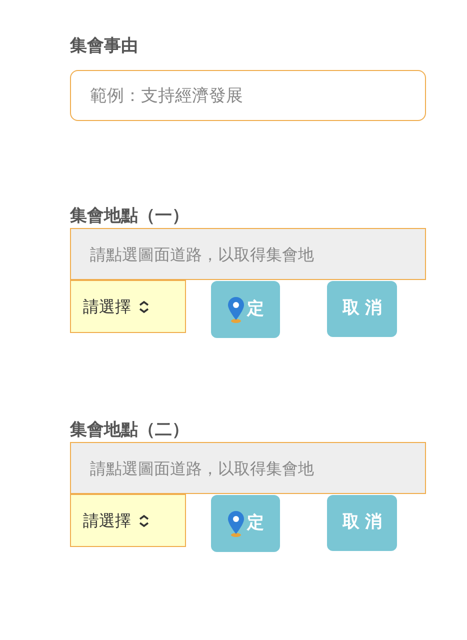  What do you see at coordinates (248, 95) in the screenshot?
I see `reason-field: 範例：支持經濟發展` at bounding box center [248, 95].